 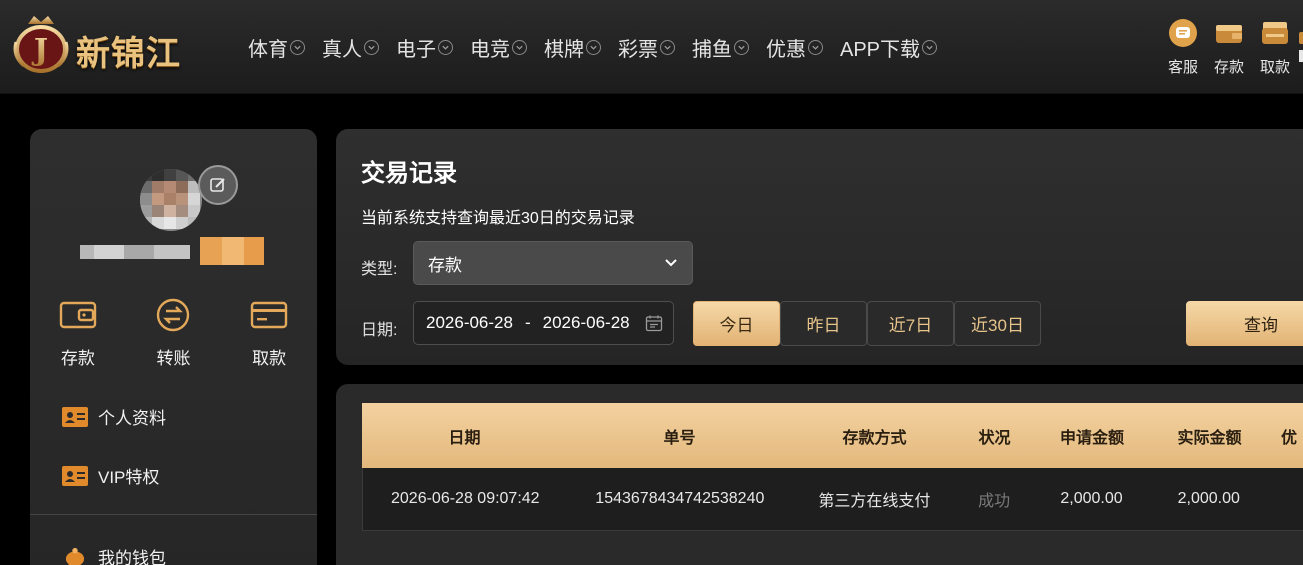 I want to click on sidebar-item-profile: 个人资料, so click(x=114, y=416).